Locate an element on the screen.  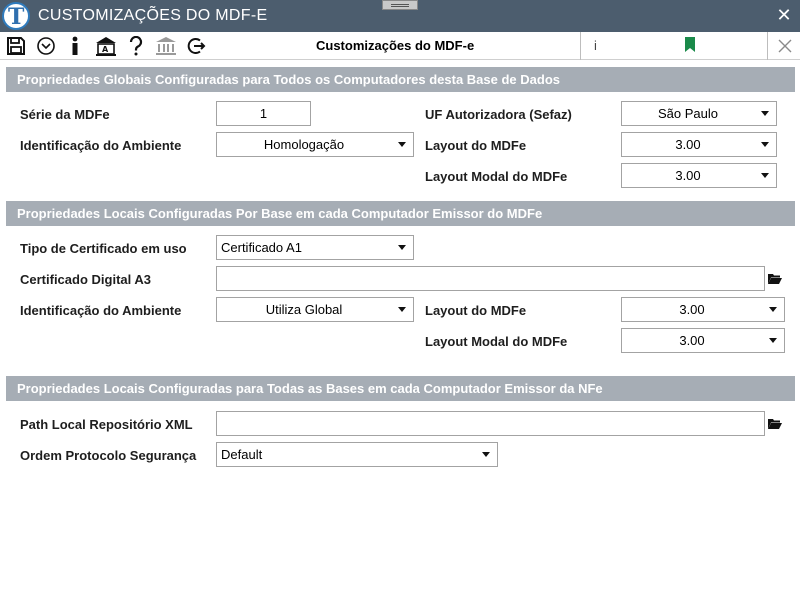
logout-icon is located at coordinates (196, 46).